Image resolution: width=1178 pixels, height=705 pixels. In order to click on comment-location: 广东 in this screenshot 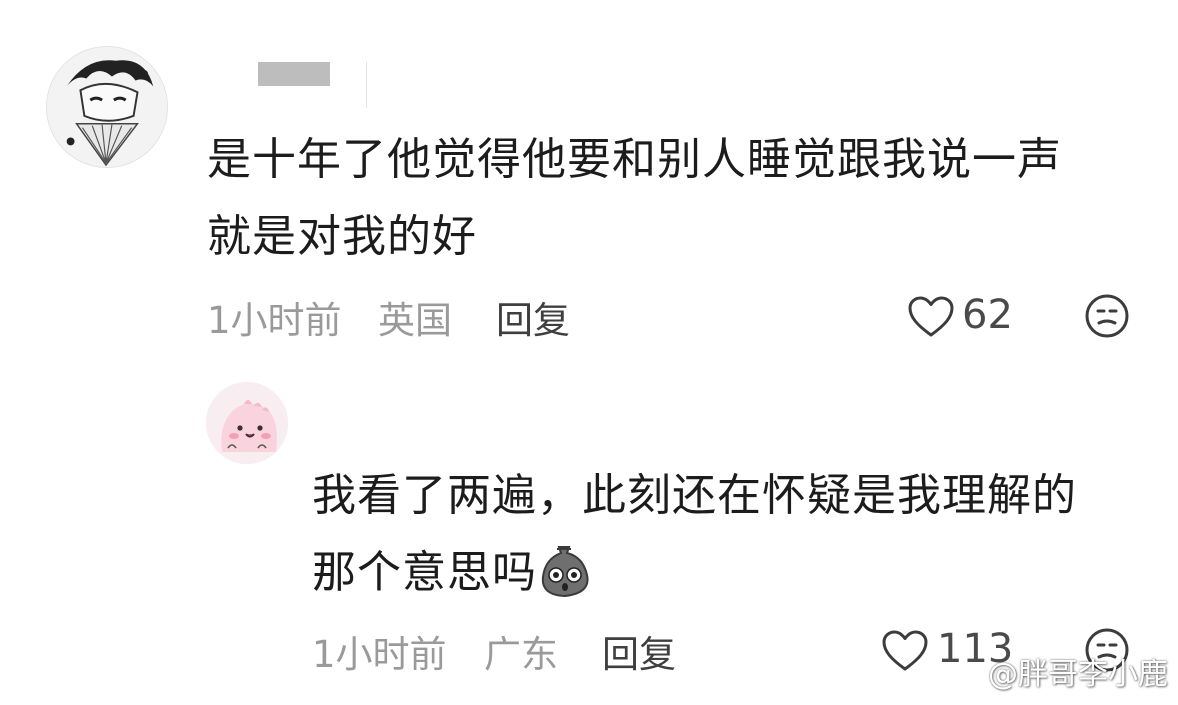, I will do `click(521, 654)`.